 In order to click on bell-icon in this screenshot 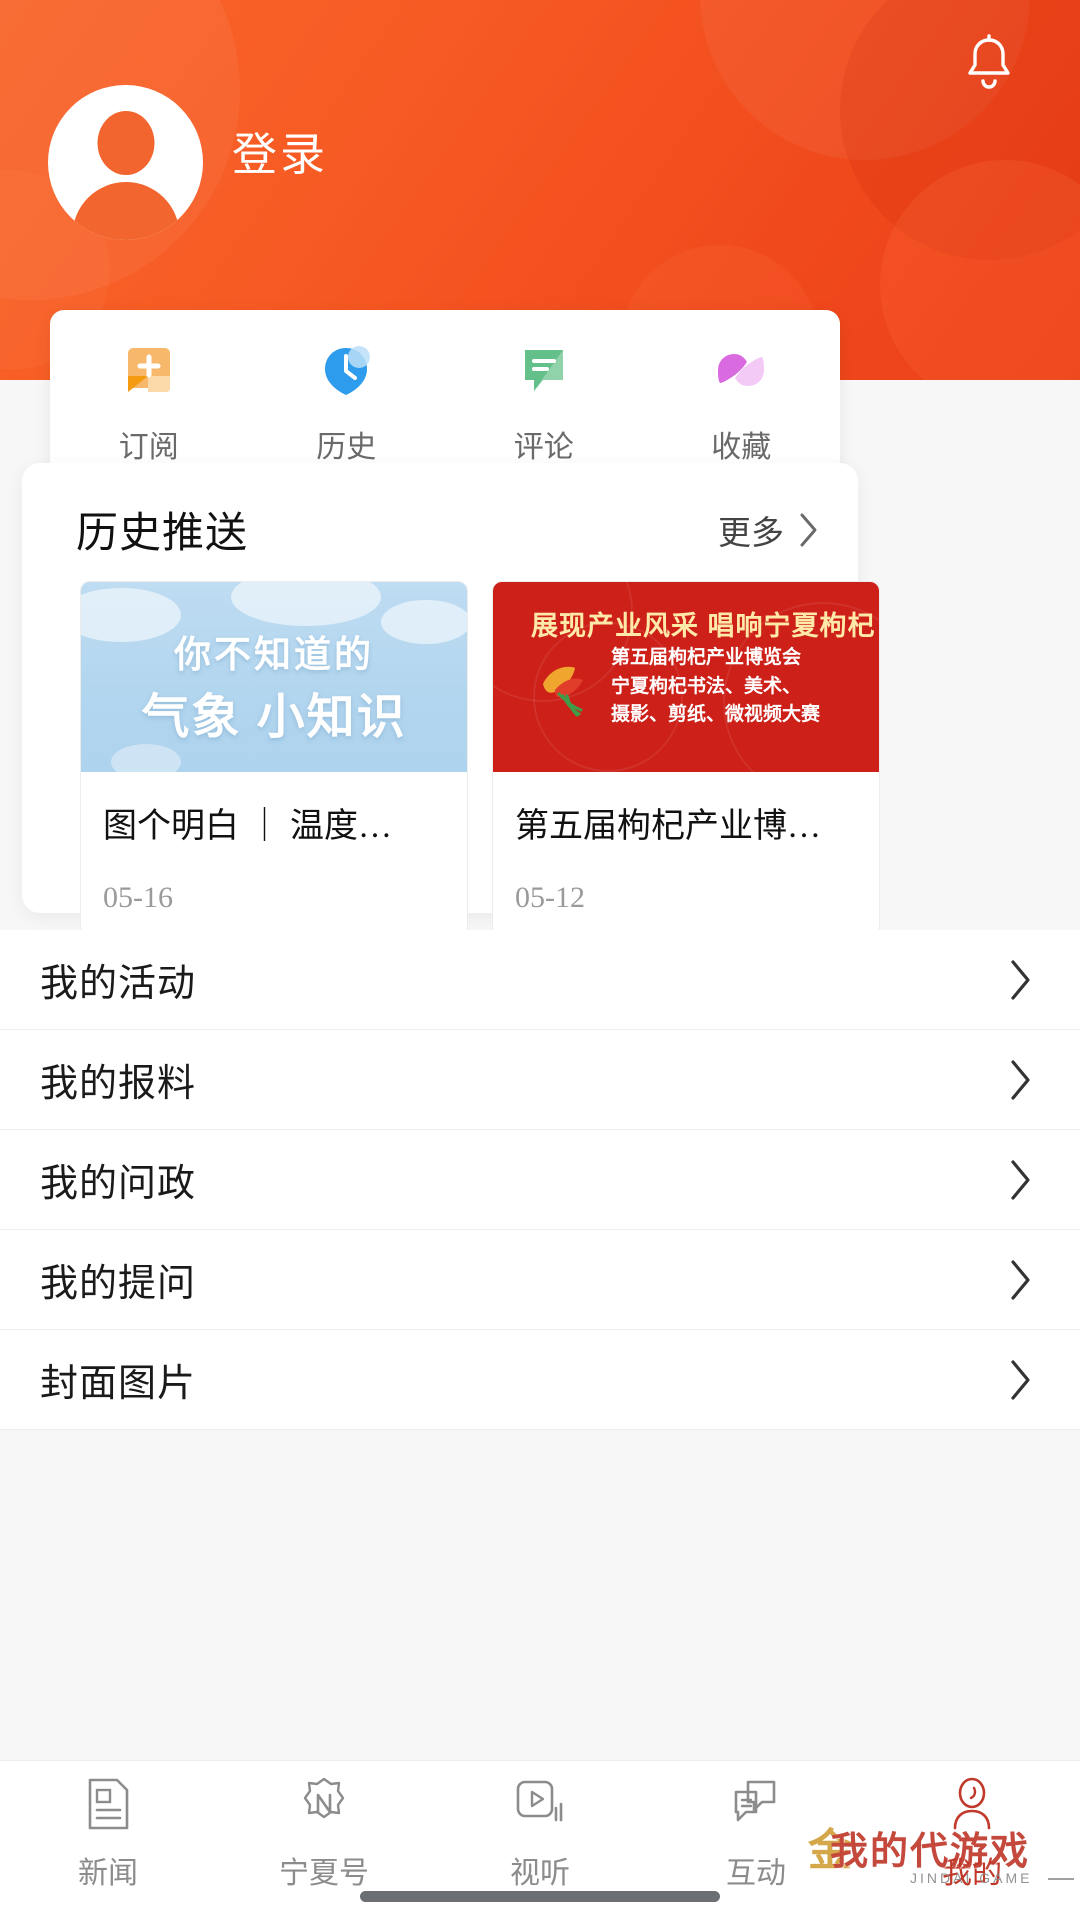, I will do `click(989, 61)`.